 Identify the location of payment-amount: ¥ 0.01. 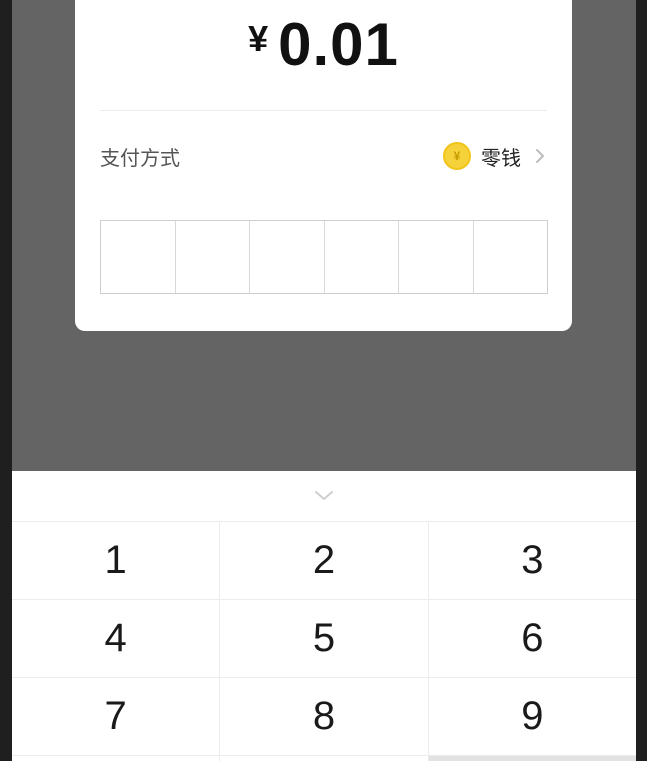
(323, 45).